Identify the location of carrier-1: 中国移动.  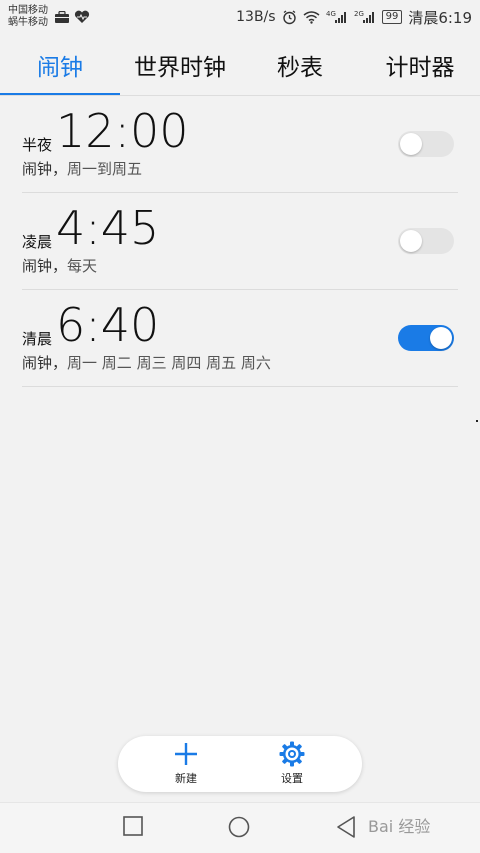
(28, 10).